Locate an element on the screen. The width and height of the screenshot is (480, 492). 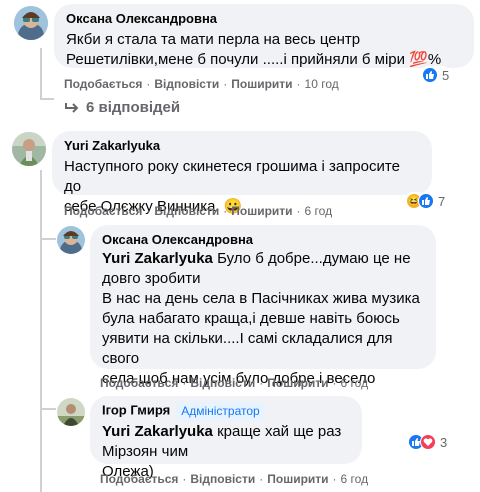
replies-count-label: 6 відповідей is located at coordinates (133, 107).